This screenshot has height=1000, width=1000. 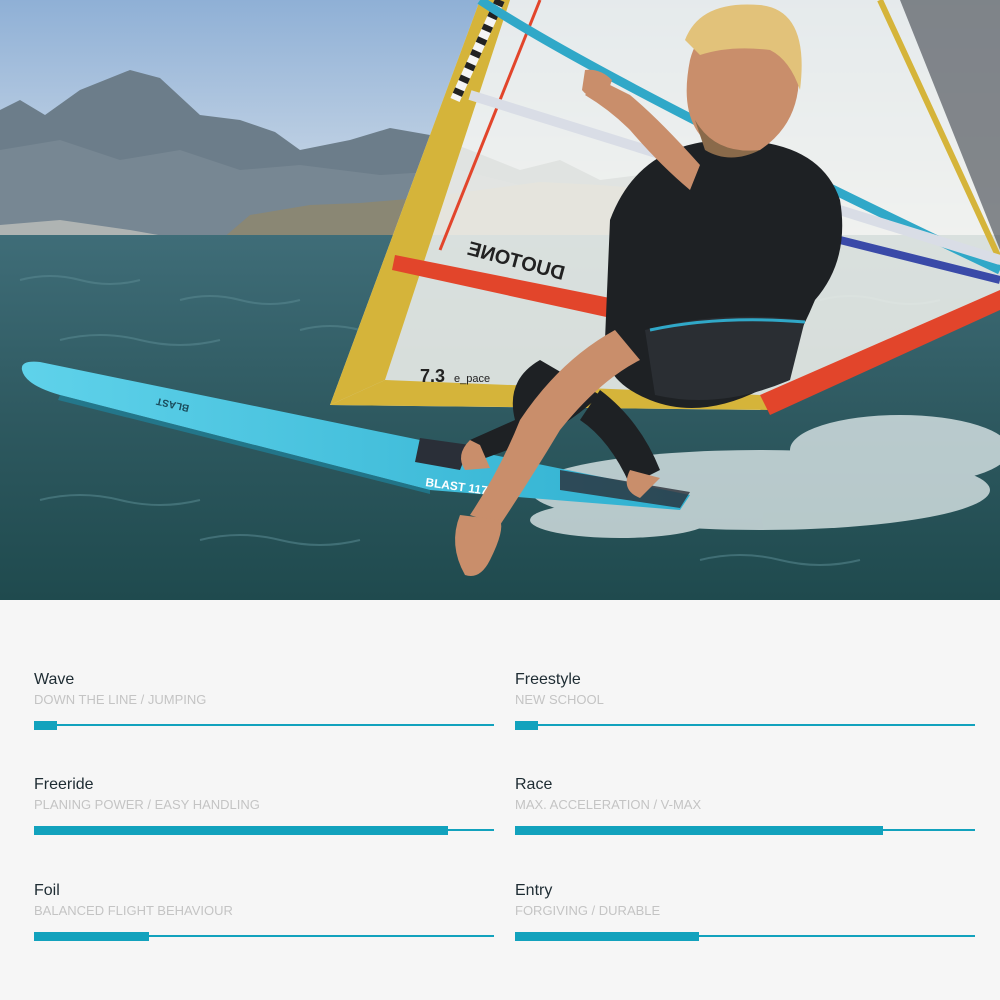 What do you see at coordinates (745, 700) in the screenshot?
I see `rating-freestyle: Freestyle NEW SCHOOL` at bounding box center [745, 700].